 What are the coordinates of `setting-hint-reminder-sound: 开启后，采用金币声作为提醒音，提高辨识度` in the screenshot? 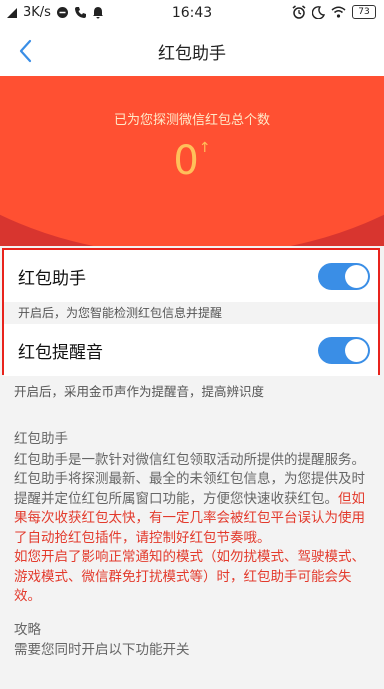 It's located at (139, 391).